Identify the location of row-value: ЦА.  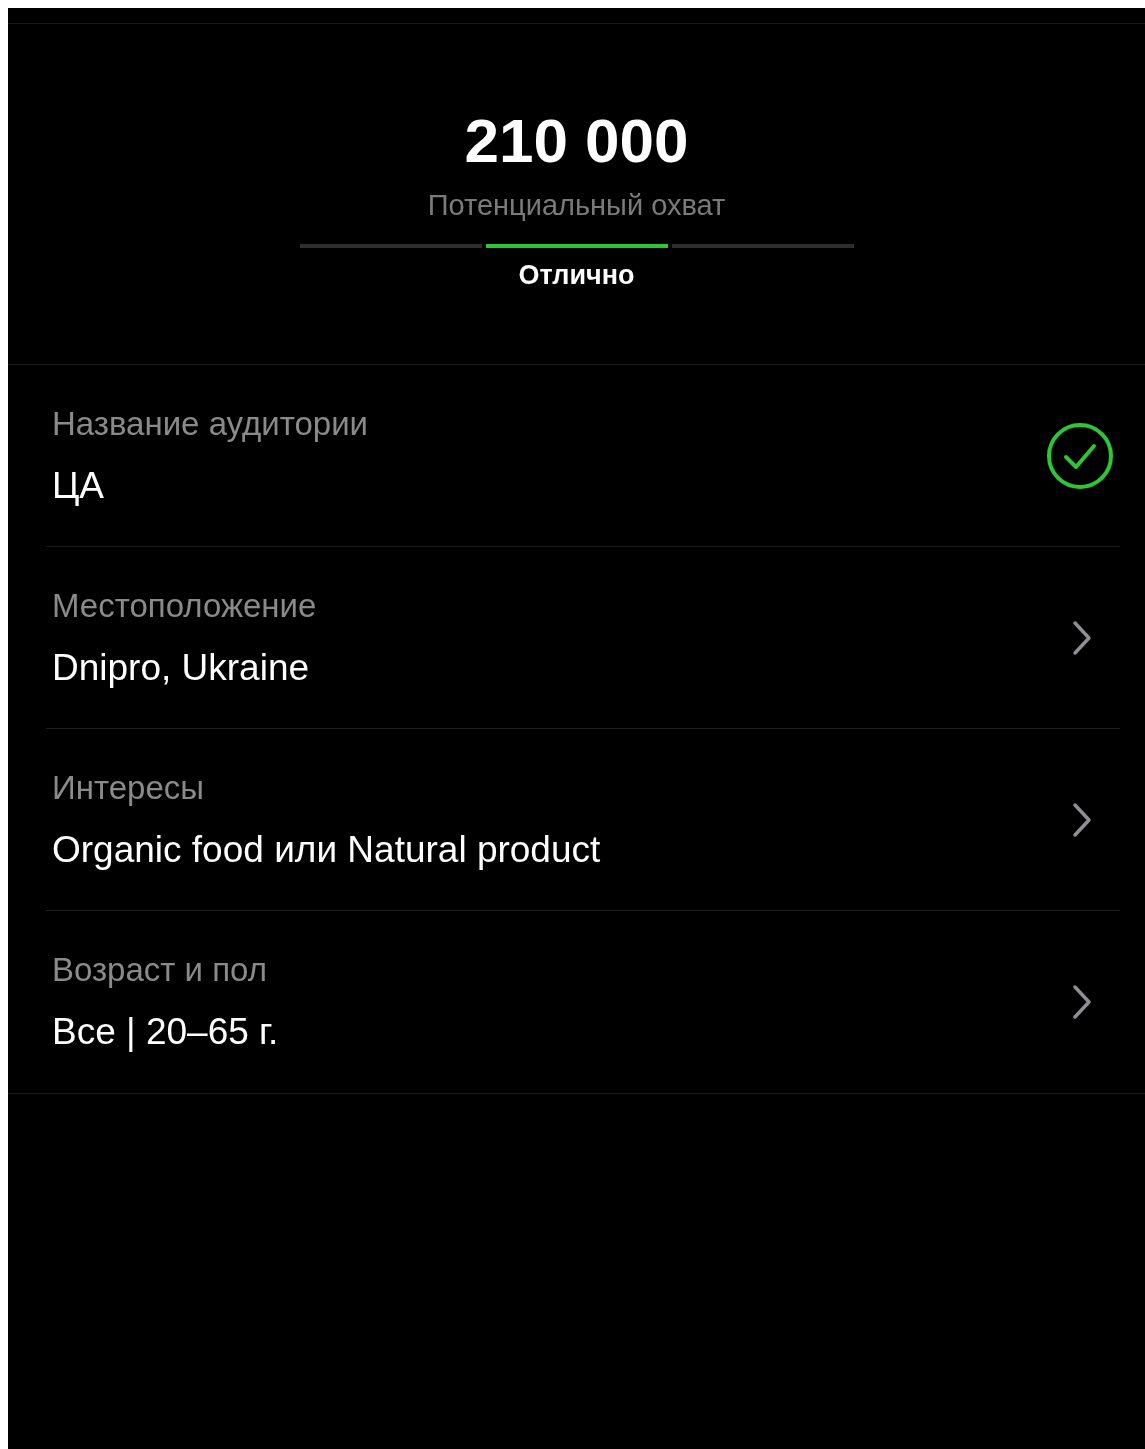
(79, 485).